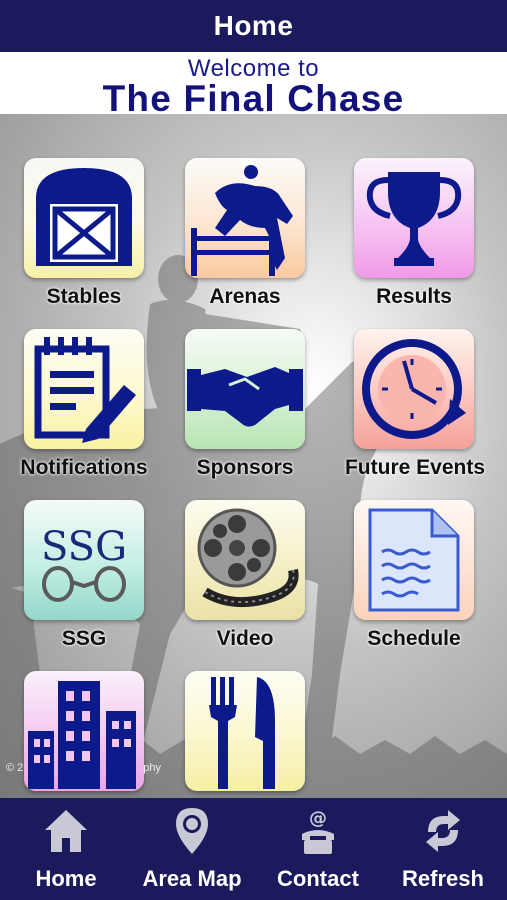  I want to click on notepad-pencil-icon, so click(85, 390).